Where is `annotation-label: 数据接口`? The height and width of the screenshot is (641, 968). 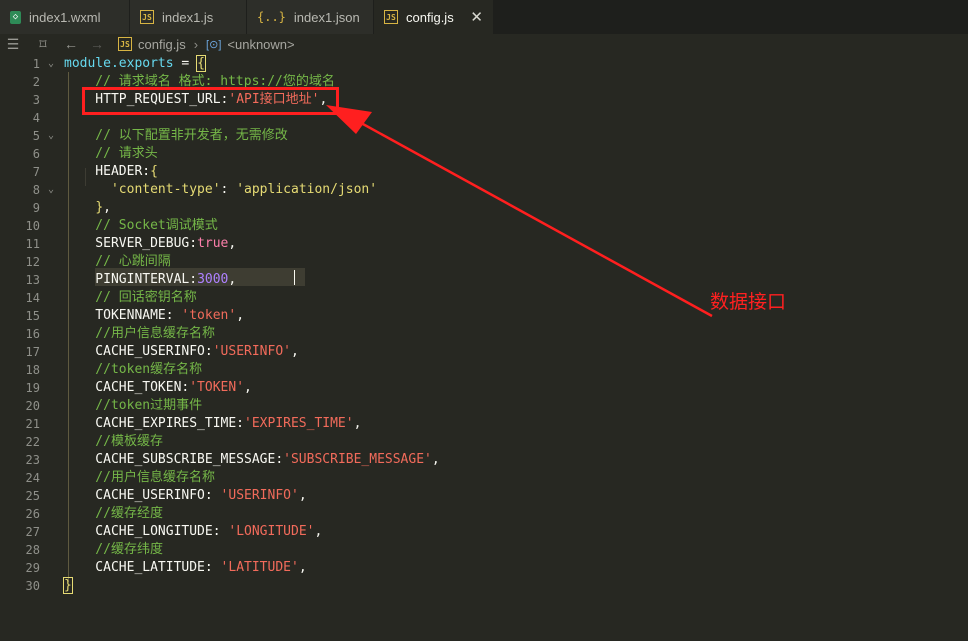
annotation-label: 数据接口 is located at coordinates (748, 302).